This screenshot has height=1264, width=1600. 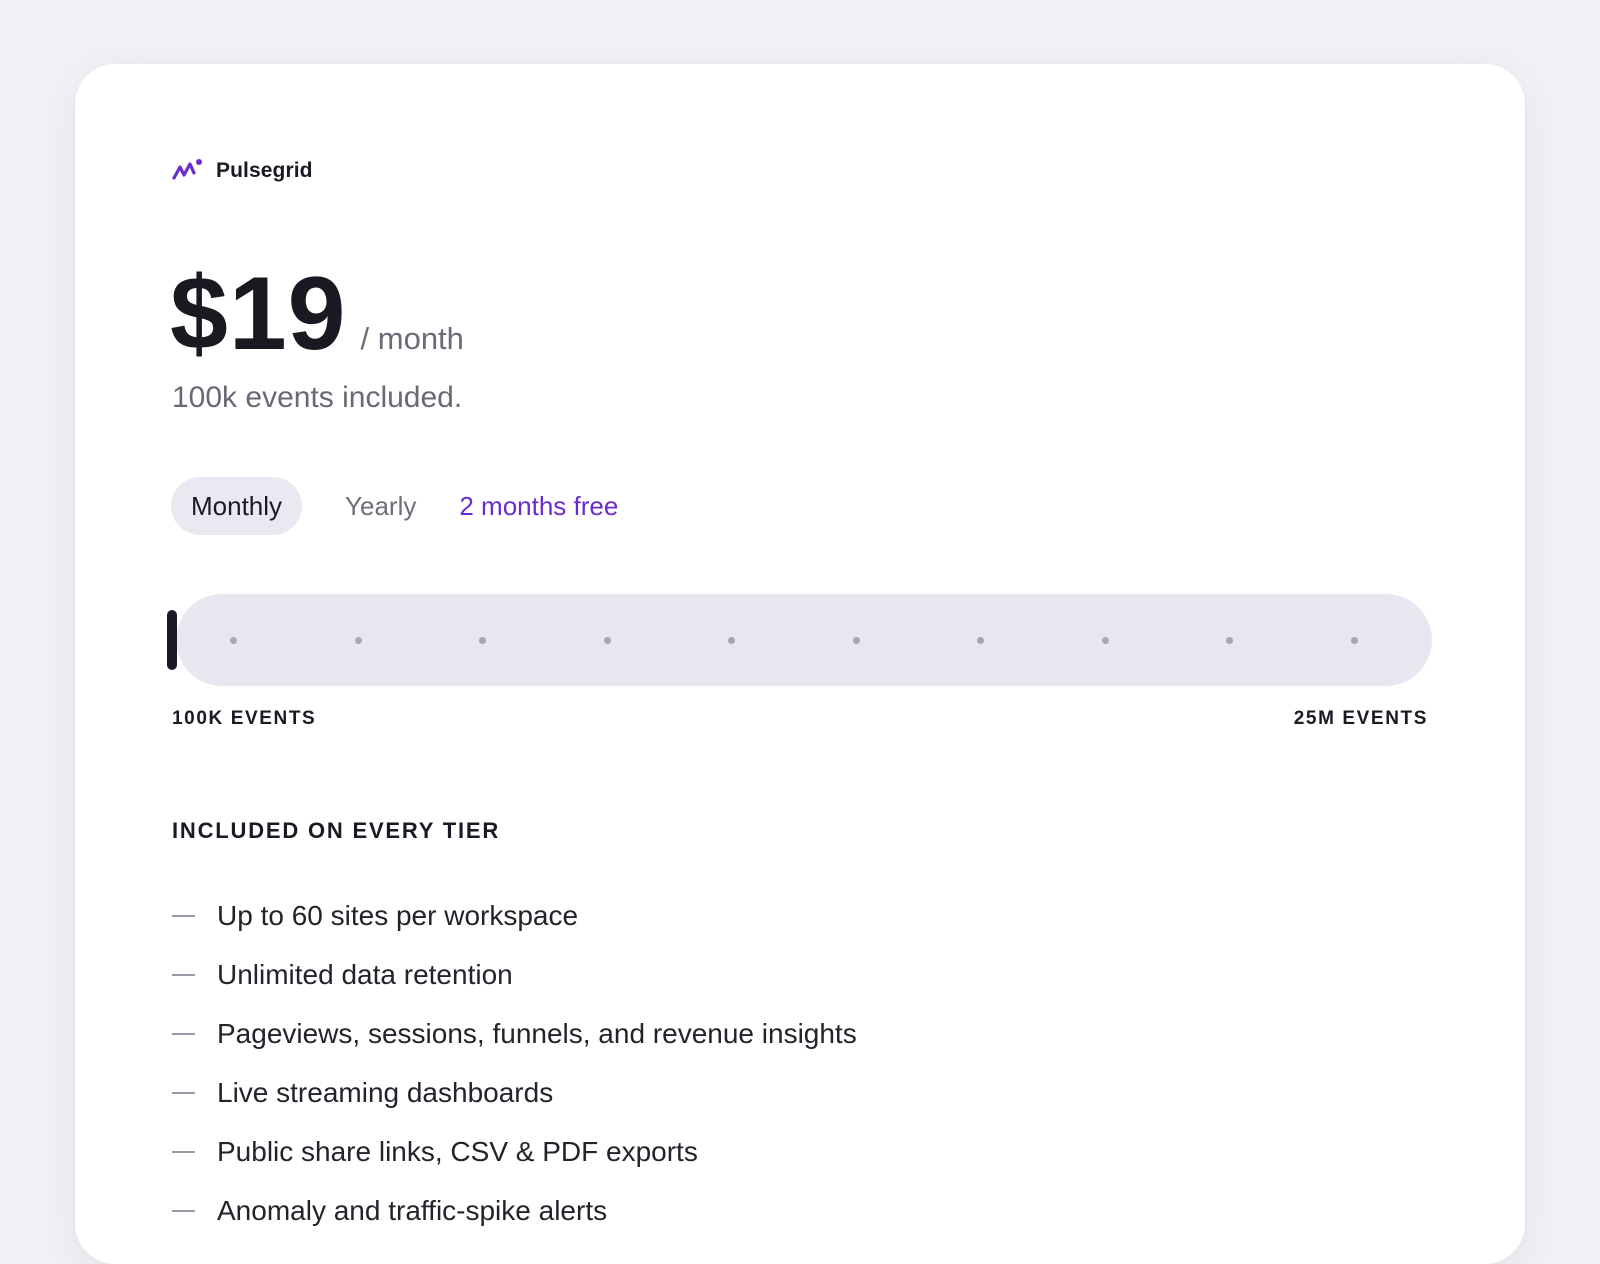 I want to click on feature-text: Live streaming dashboards, so click(x=385, y=1092).